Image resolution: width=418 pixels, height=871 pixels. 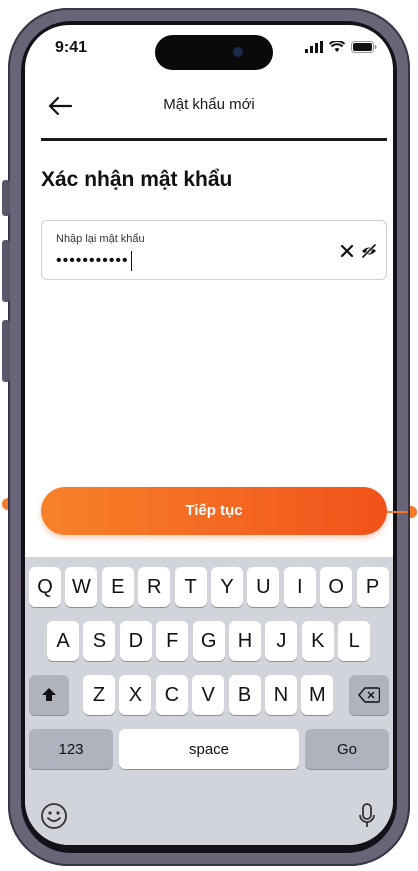 I want to click on key-w: W, so click(x=81, y=587).